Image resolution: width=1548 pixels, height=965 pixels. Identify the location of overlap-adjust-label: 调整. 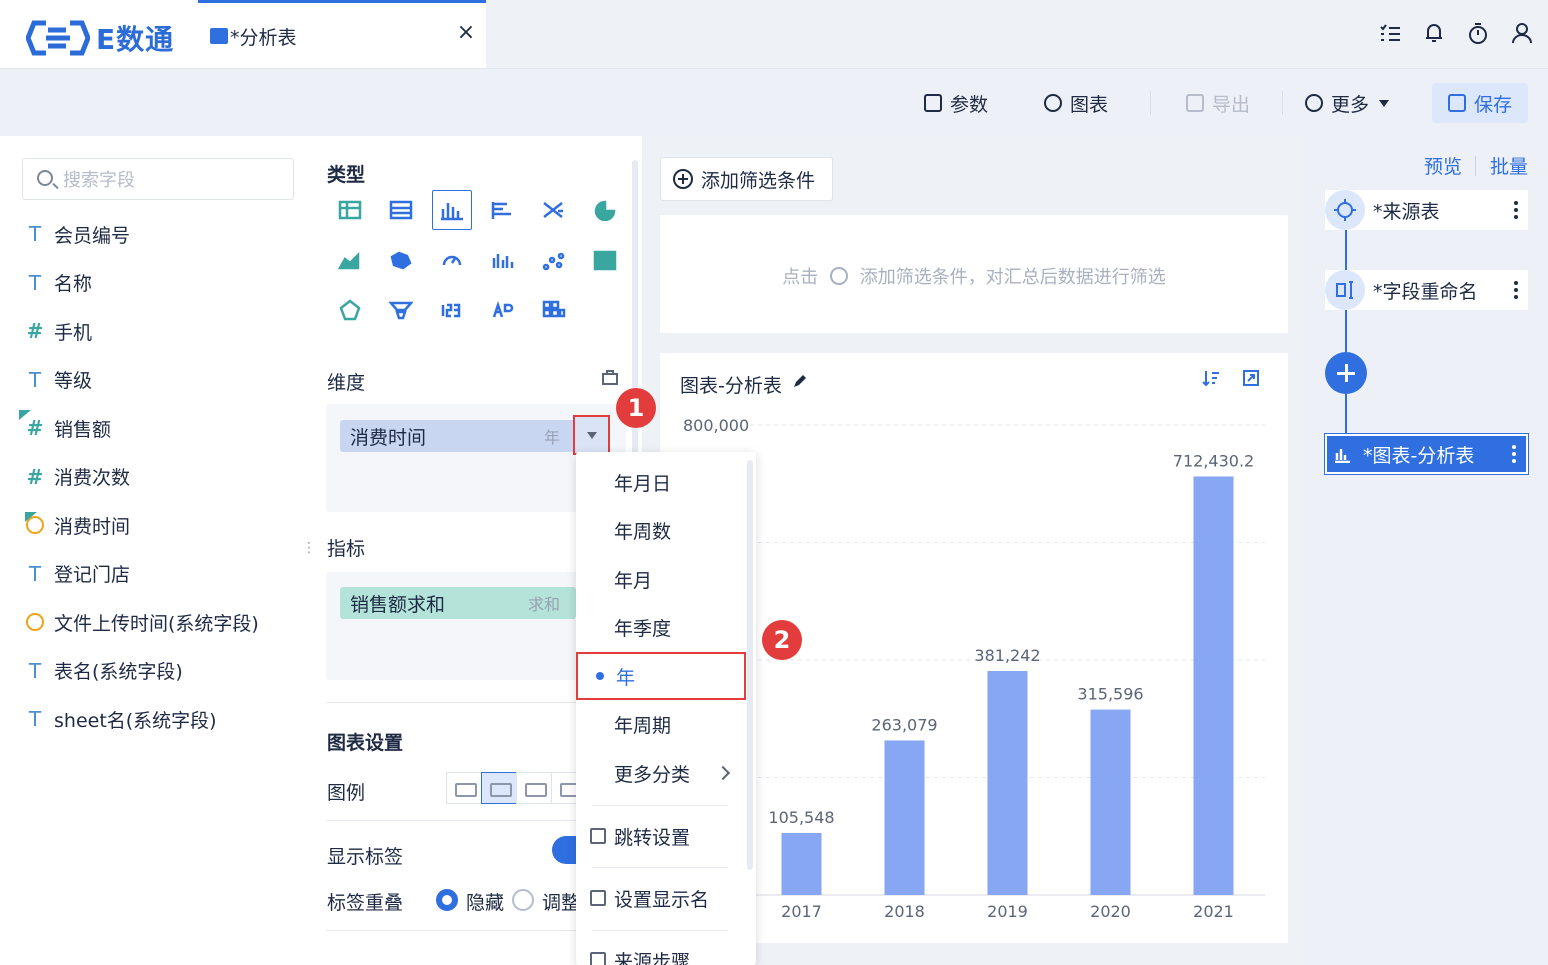
(561, 903).